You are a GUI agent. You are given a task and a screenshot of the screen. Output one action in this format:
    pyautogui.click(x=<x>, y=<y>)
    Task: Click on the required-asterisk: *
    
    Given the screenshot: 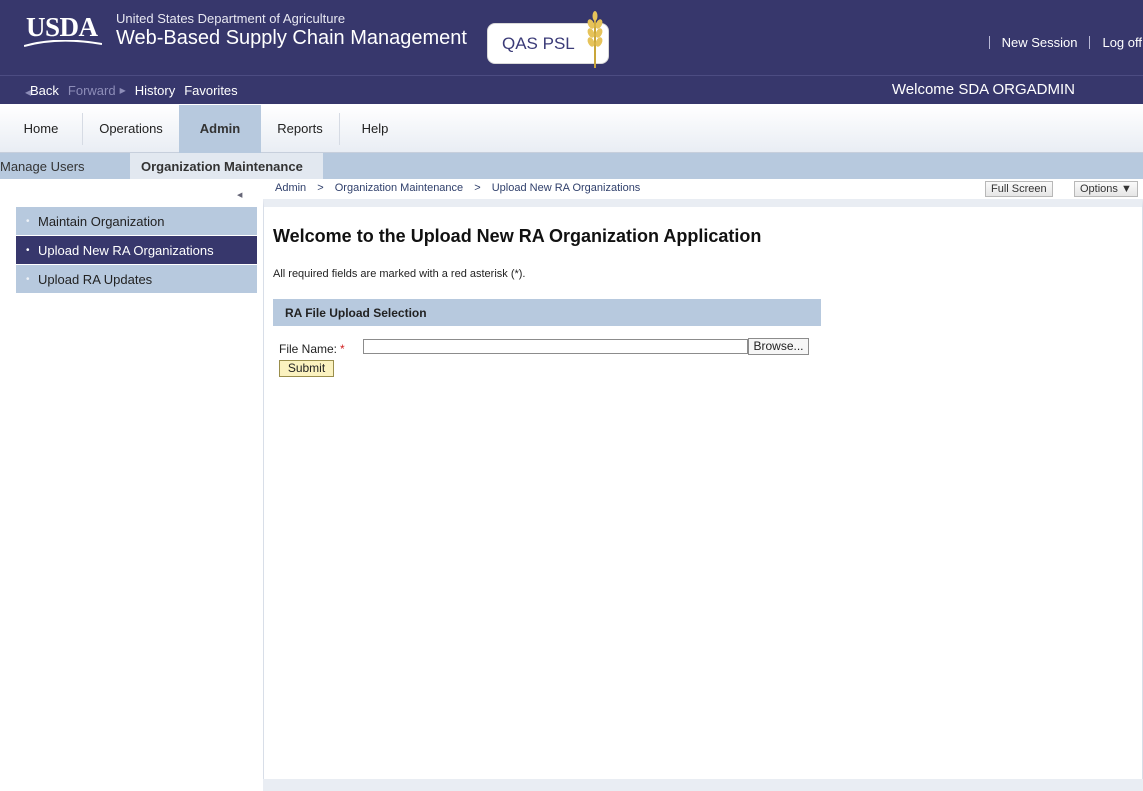 What is the action you would take?
    pyautogui.click(x=342, y=349)
    